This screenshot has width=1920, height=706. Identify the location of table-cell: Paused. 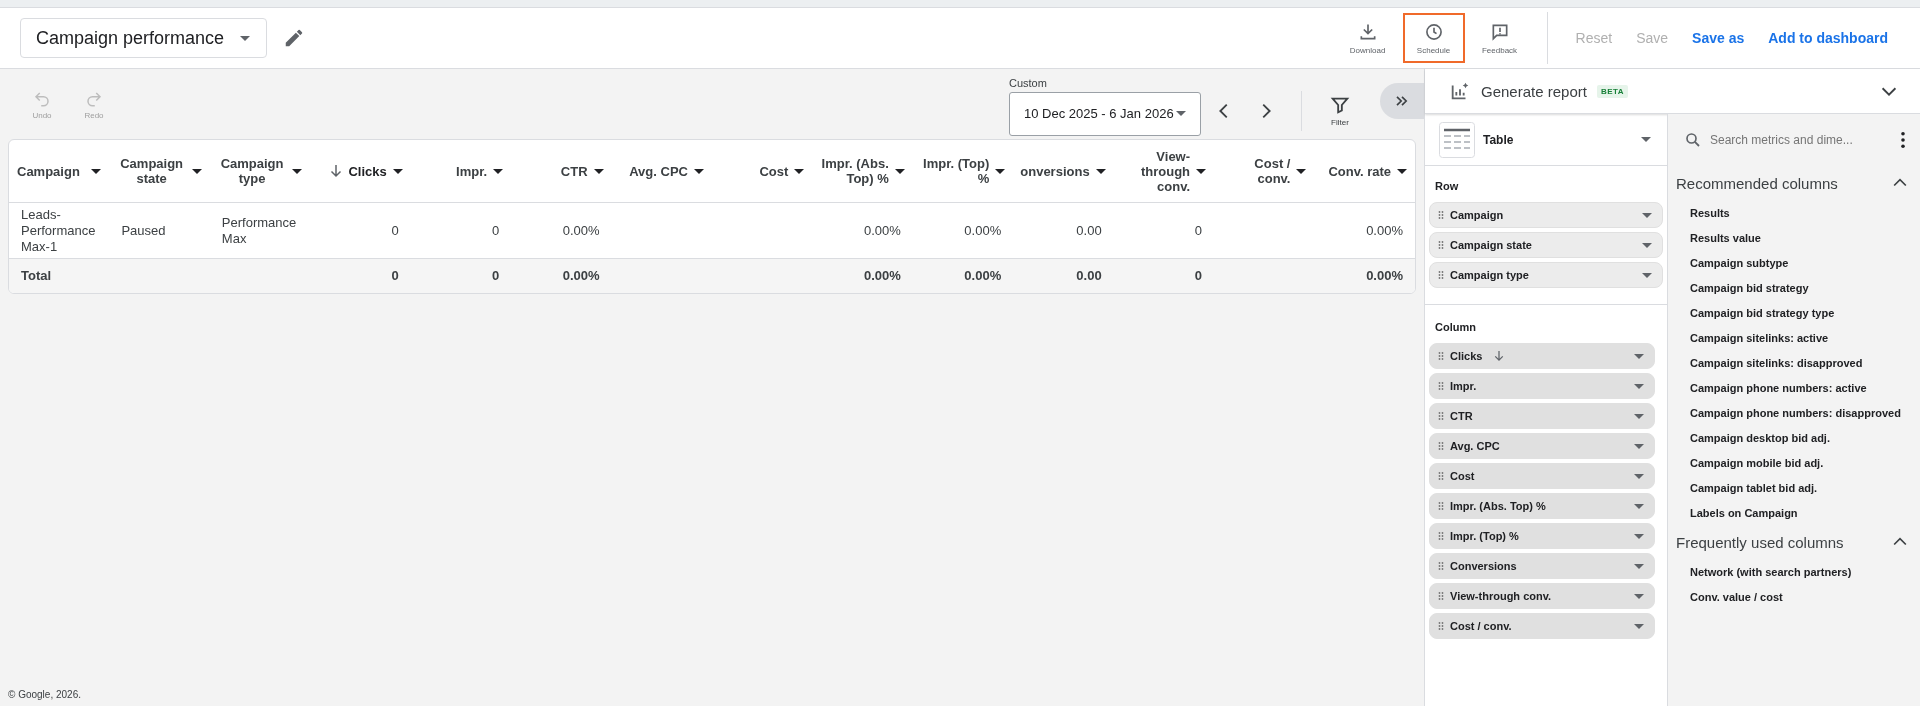
(143, 230).